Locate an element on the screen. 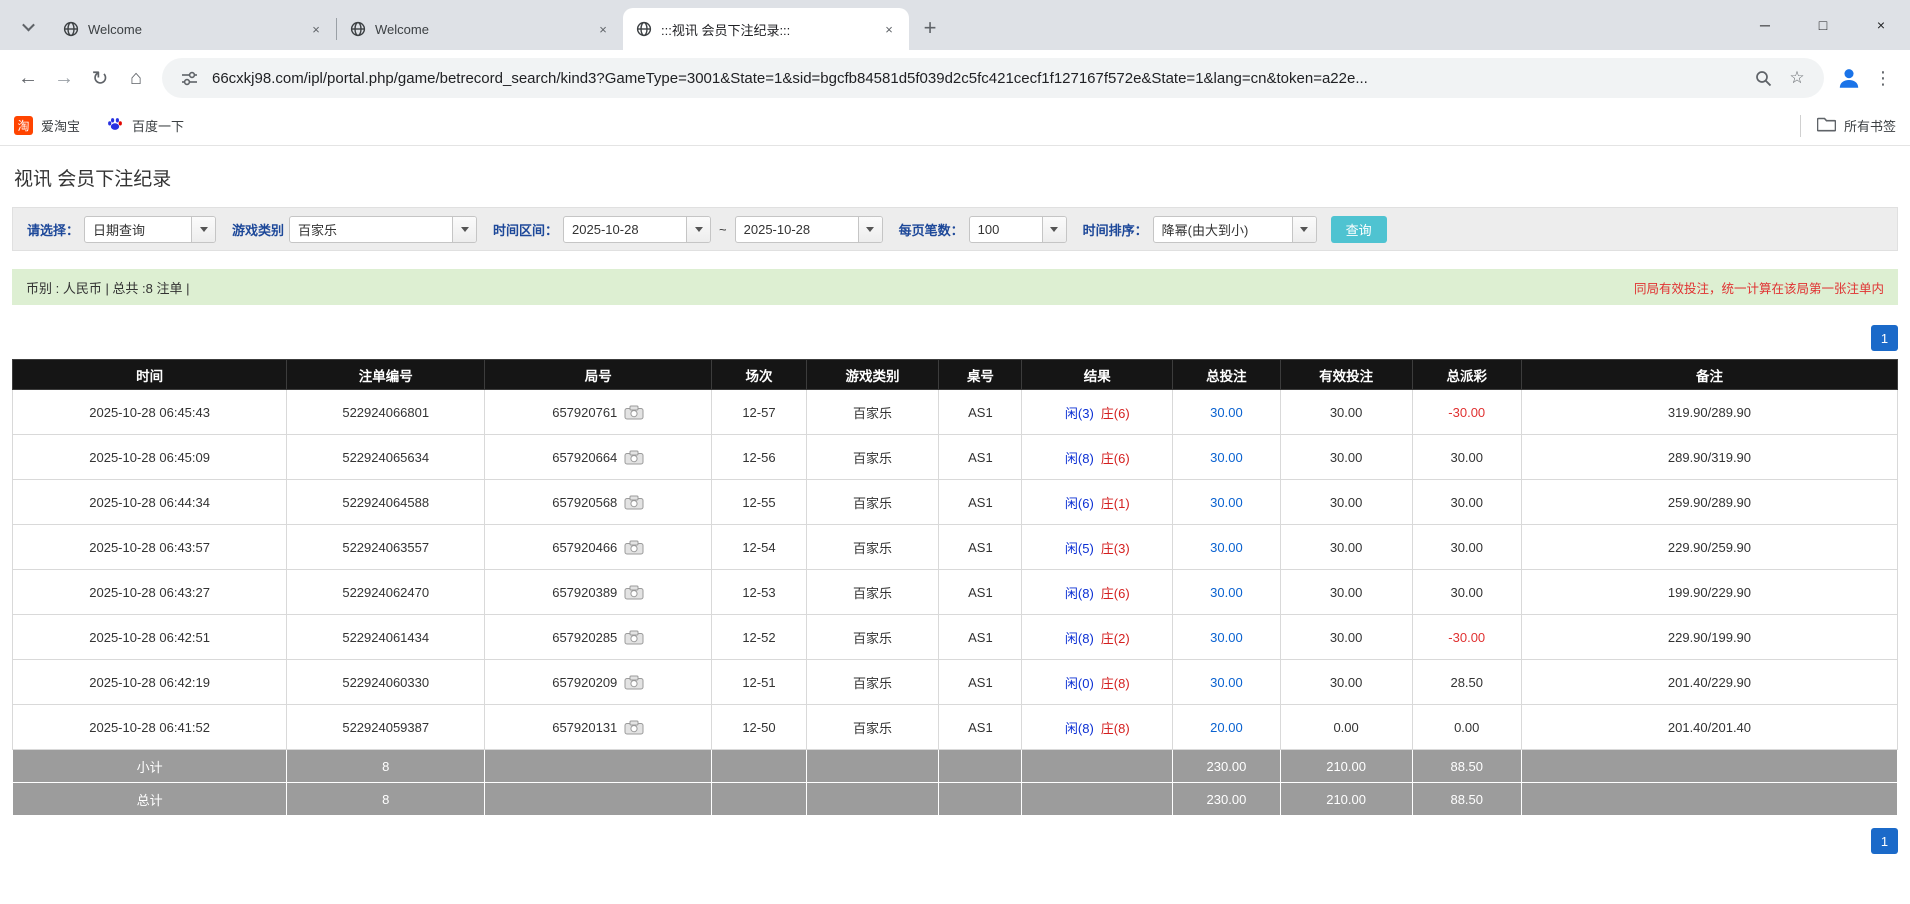  bookmarks-divider is located at coordinates (1800, 125).